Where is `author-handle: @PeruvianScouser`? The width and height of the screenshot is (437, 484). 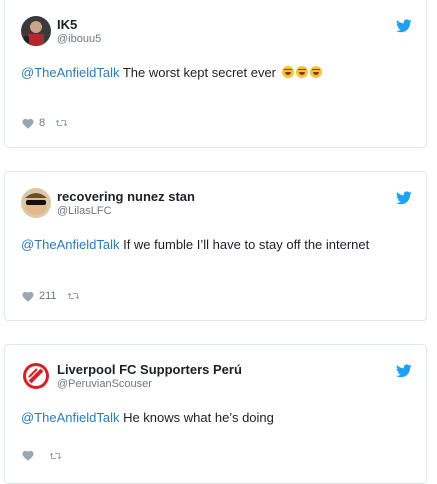
author-handle: @PeruvianScouser is located at coordinates (104, 384).